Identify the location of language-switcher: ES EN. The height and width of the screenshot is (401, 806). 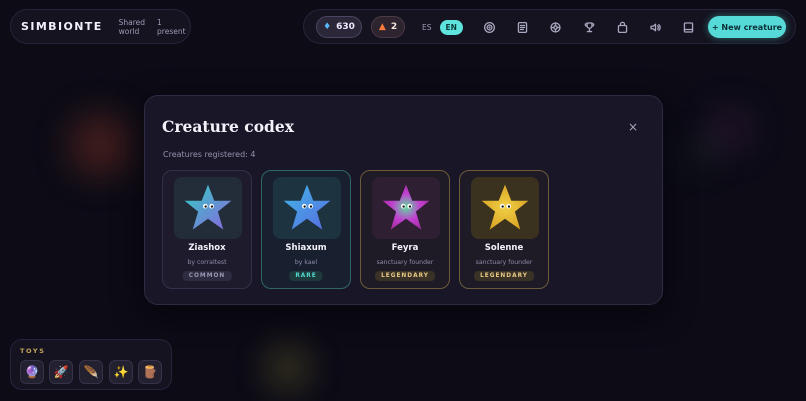
(440, 27).